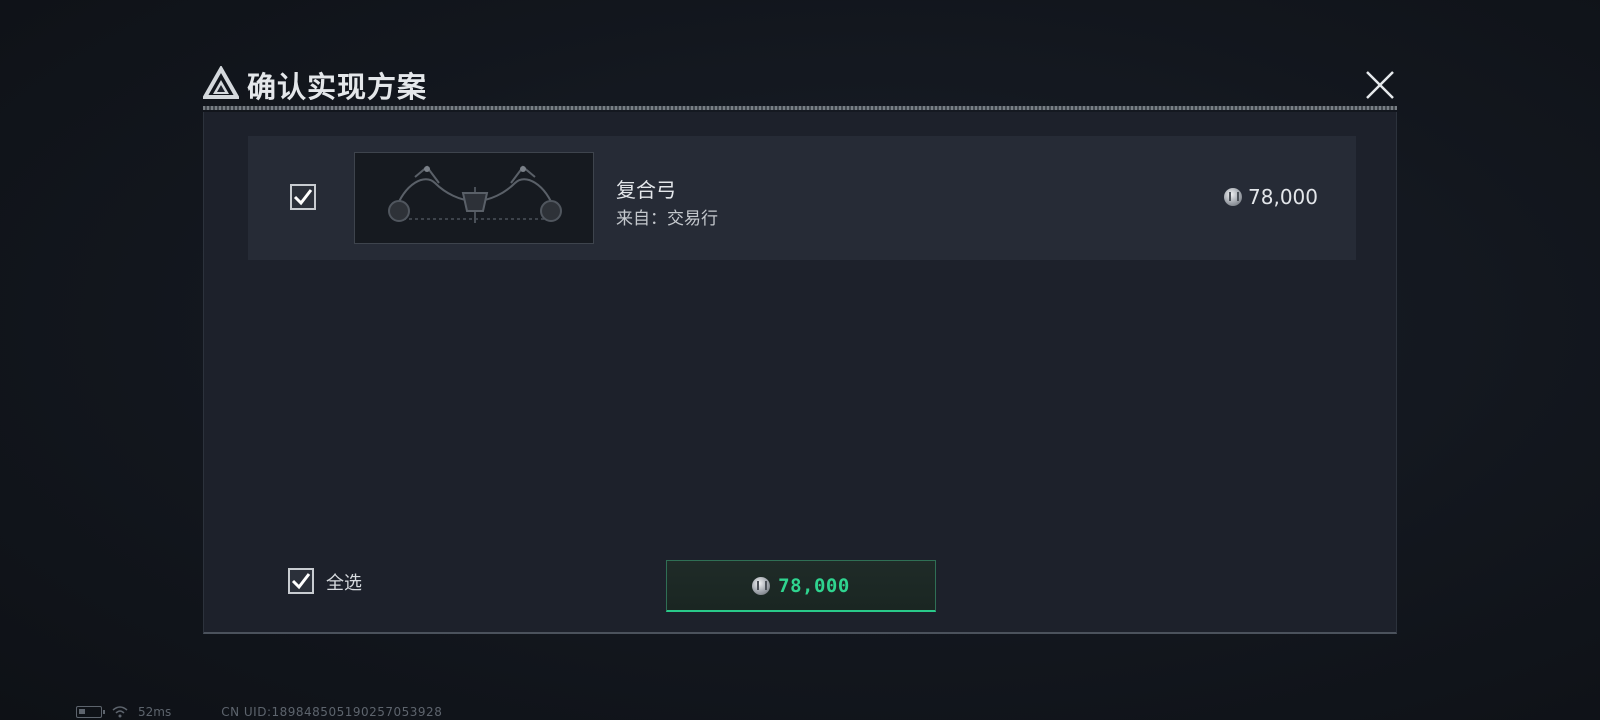  I want to click on item-source: 来自：交易行, so click(667, 219).